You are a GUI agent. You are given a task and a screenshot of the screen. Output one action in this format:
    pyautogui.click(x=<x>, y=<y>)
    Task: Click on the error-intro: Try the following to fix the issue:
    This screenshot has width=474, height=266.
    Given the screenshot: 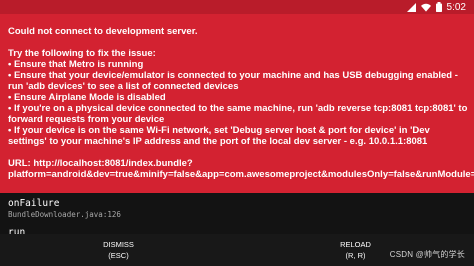 What is the action you would take?
    pyautogui.click(x=82, y=53)
    